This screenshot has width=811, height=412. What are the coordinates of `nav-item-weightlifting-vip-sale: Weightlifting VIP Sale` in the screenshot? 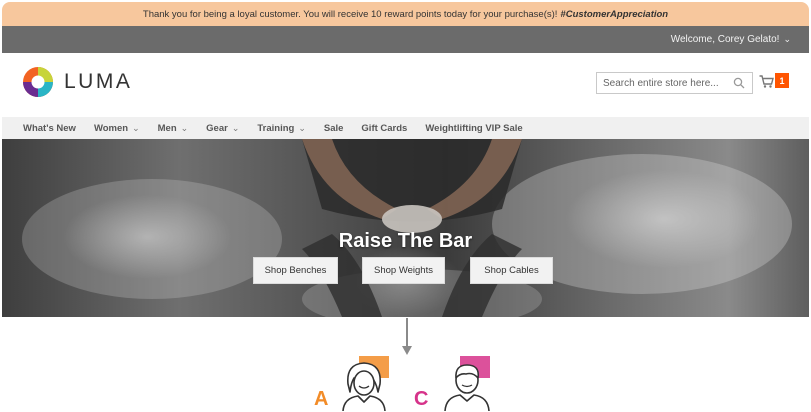 It's located at (473, 128).